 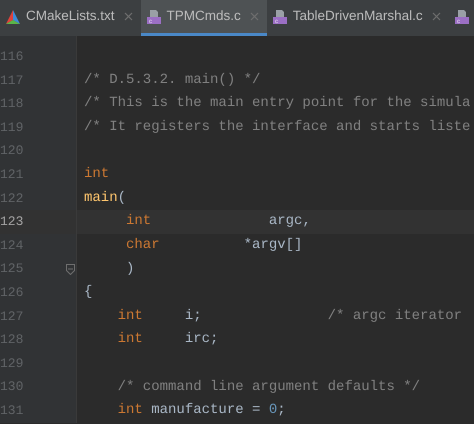 I want to click on code-line: int, so click(x=97, y=174).